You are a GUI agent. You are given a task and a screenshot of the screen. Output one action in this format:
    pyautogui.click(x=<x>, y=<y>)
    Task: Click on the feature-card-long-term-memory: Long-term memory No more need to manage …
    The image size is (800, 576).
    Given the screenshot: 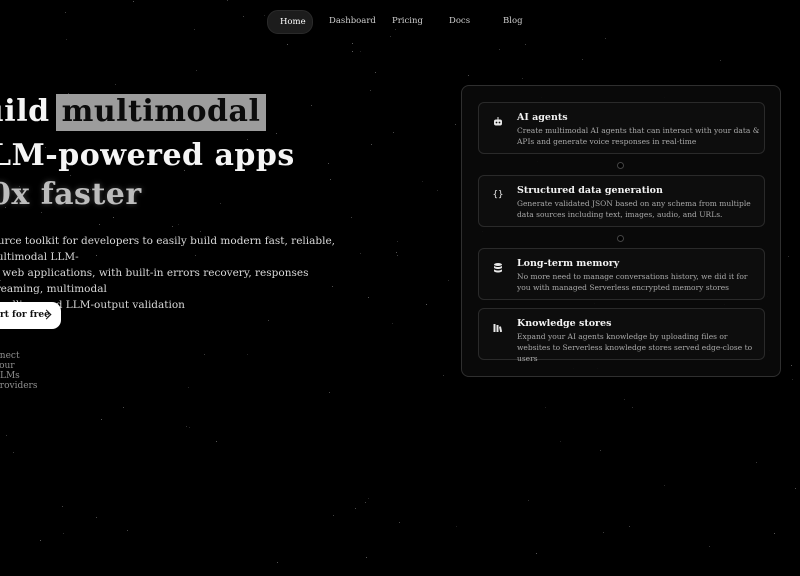 What is the action you would take?
    pyautogui.click(x=621, y=274)
    